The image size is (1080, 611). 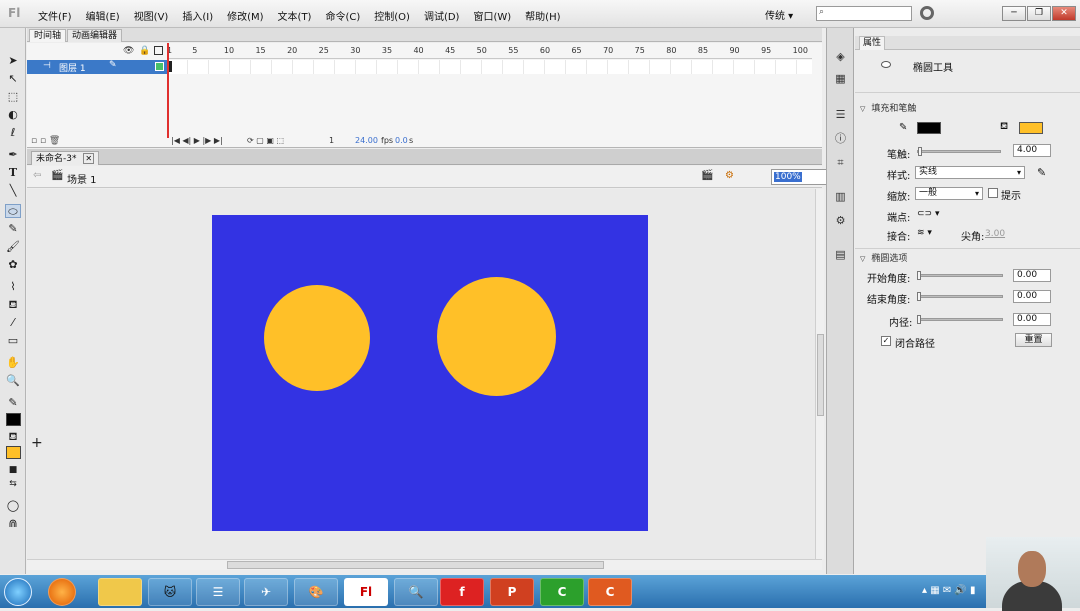 What do you see at coordinates (920, 151) in the screenshot?
I see `stroke-slider-knob` at bounding box center [920, 151].